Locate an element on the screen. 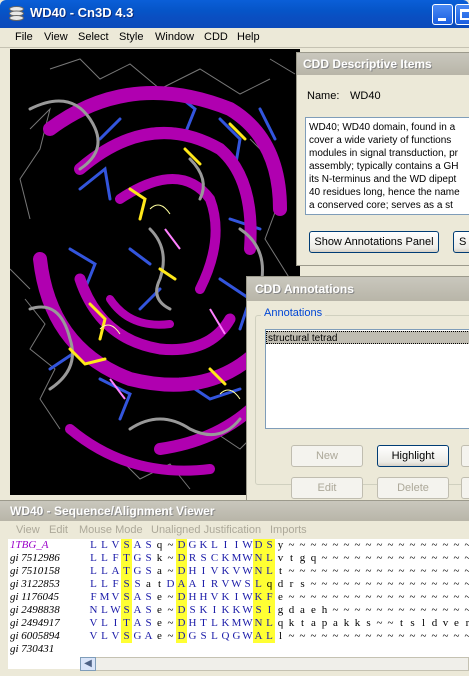  alignment-horizontal-scrollbar is located at coordinates (274, 664).